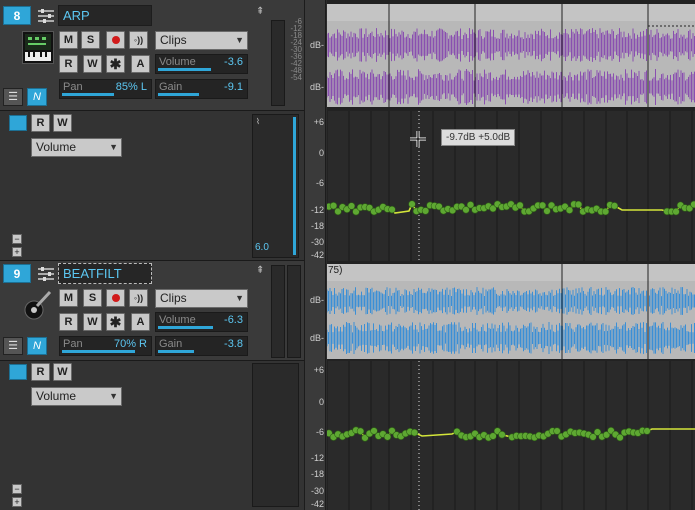 The image size is (695, 510). What do you see at coordinates (105, 346) in the screenshot?
I see `pan-slider: Pan 70% R` at bounding box center [105, 346].